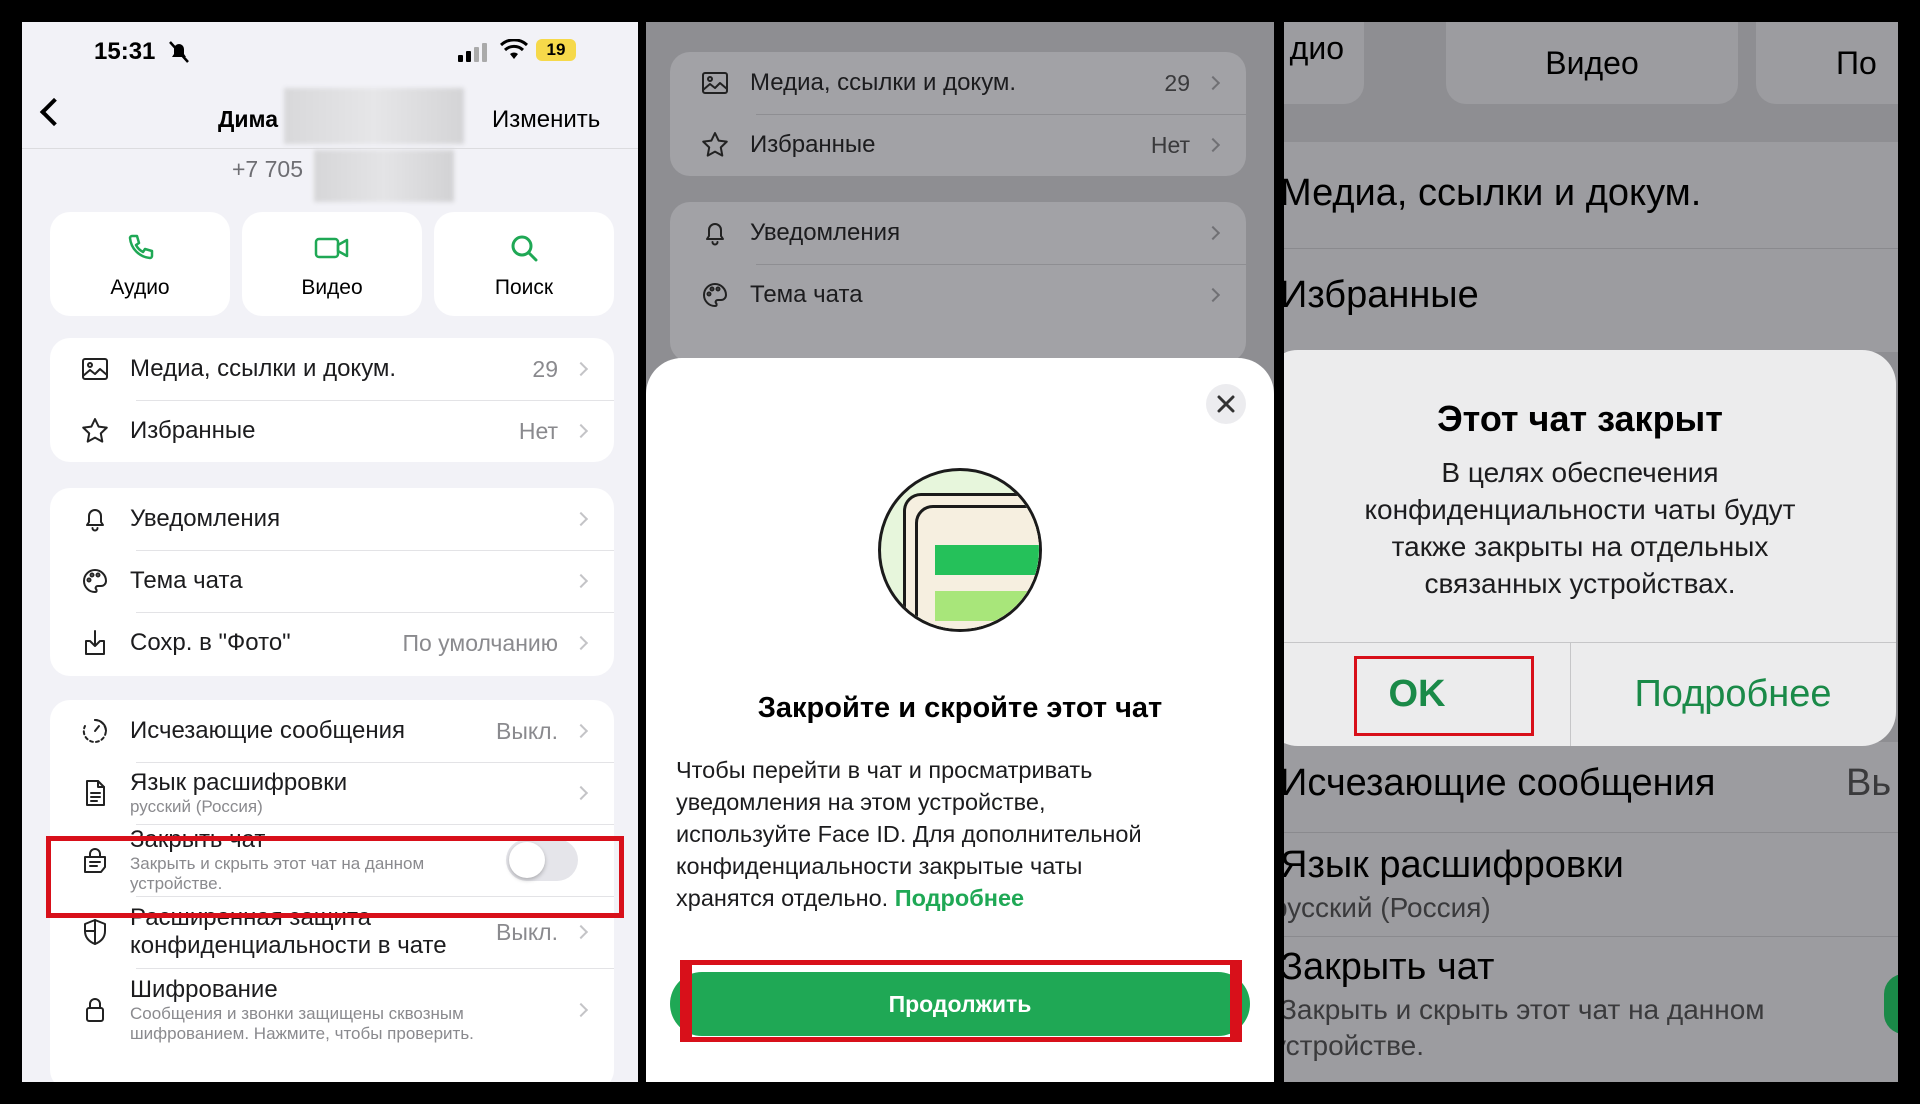 This screenshot has width=1920, height=1104. Describe the element at coordinates (1580, 583) in the screenshot. I see `alert-line4: связанных устройствах.` at that location.